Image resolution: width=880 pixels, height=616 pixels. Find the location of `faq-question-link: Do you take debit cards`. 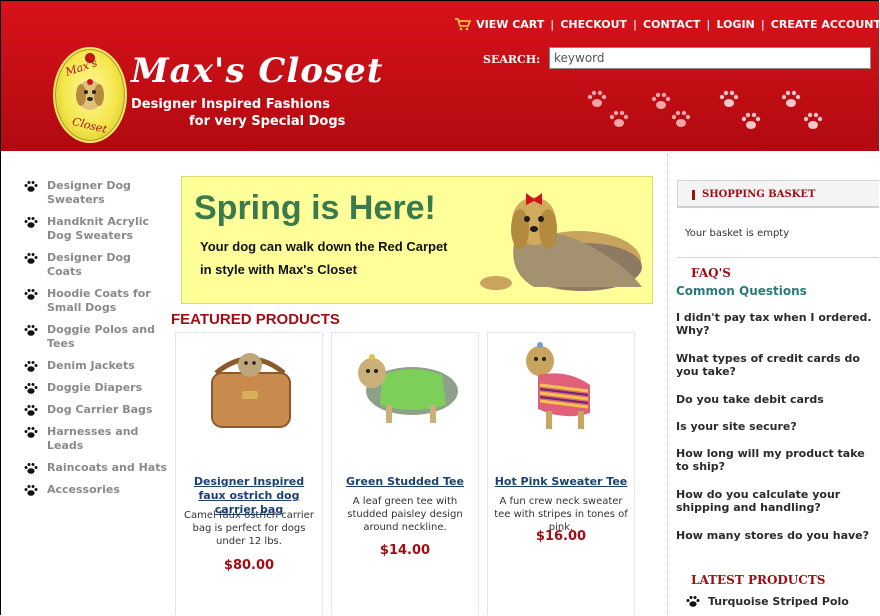

faq-question-link: Do you take debit cards is located at coordinates (777, 399).